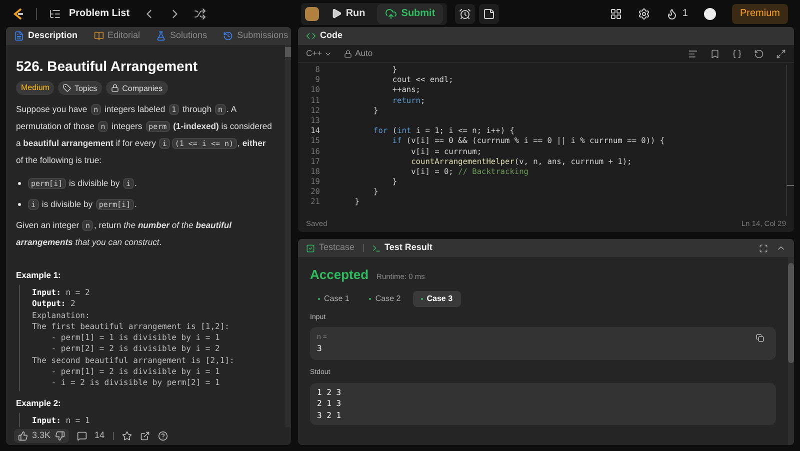  I want to click on tag-icon, so click(67, 88).